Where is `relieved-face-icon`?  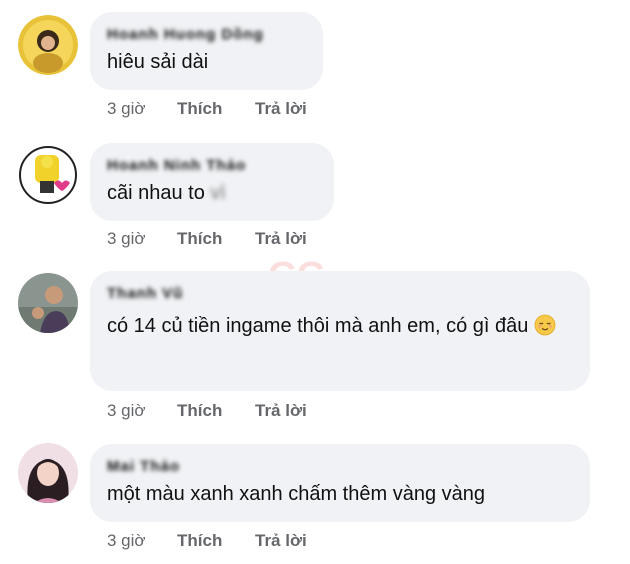 relieved-face-icon is located at coordinates (545, 325).